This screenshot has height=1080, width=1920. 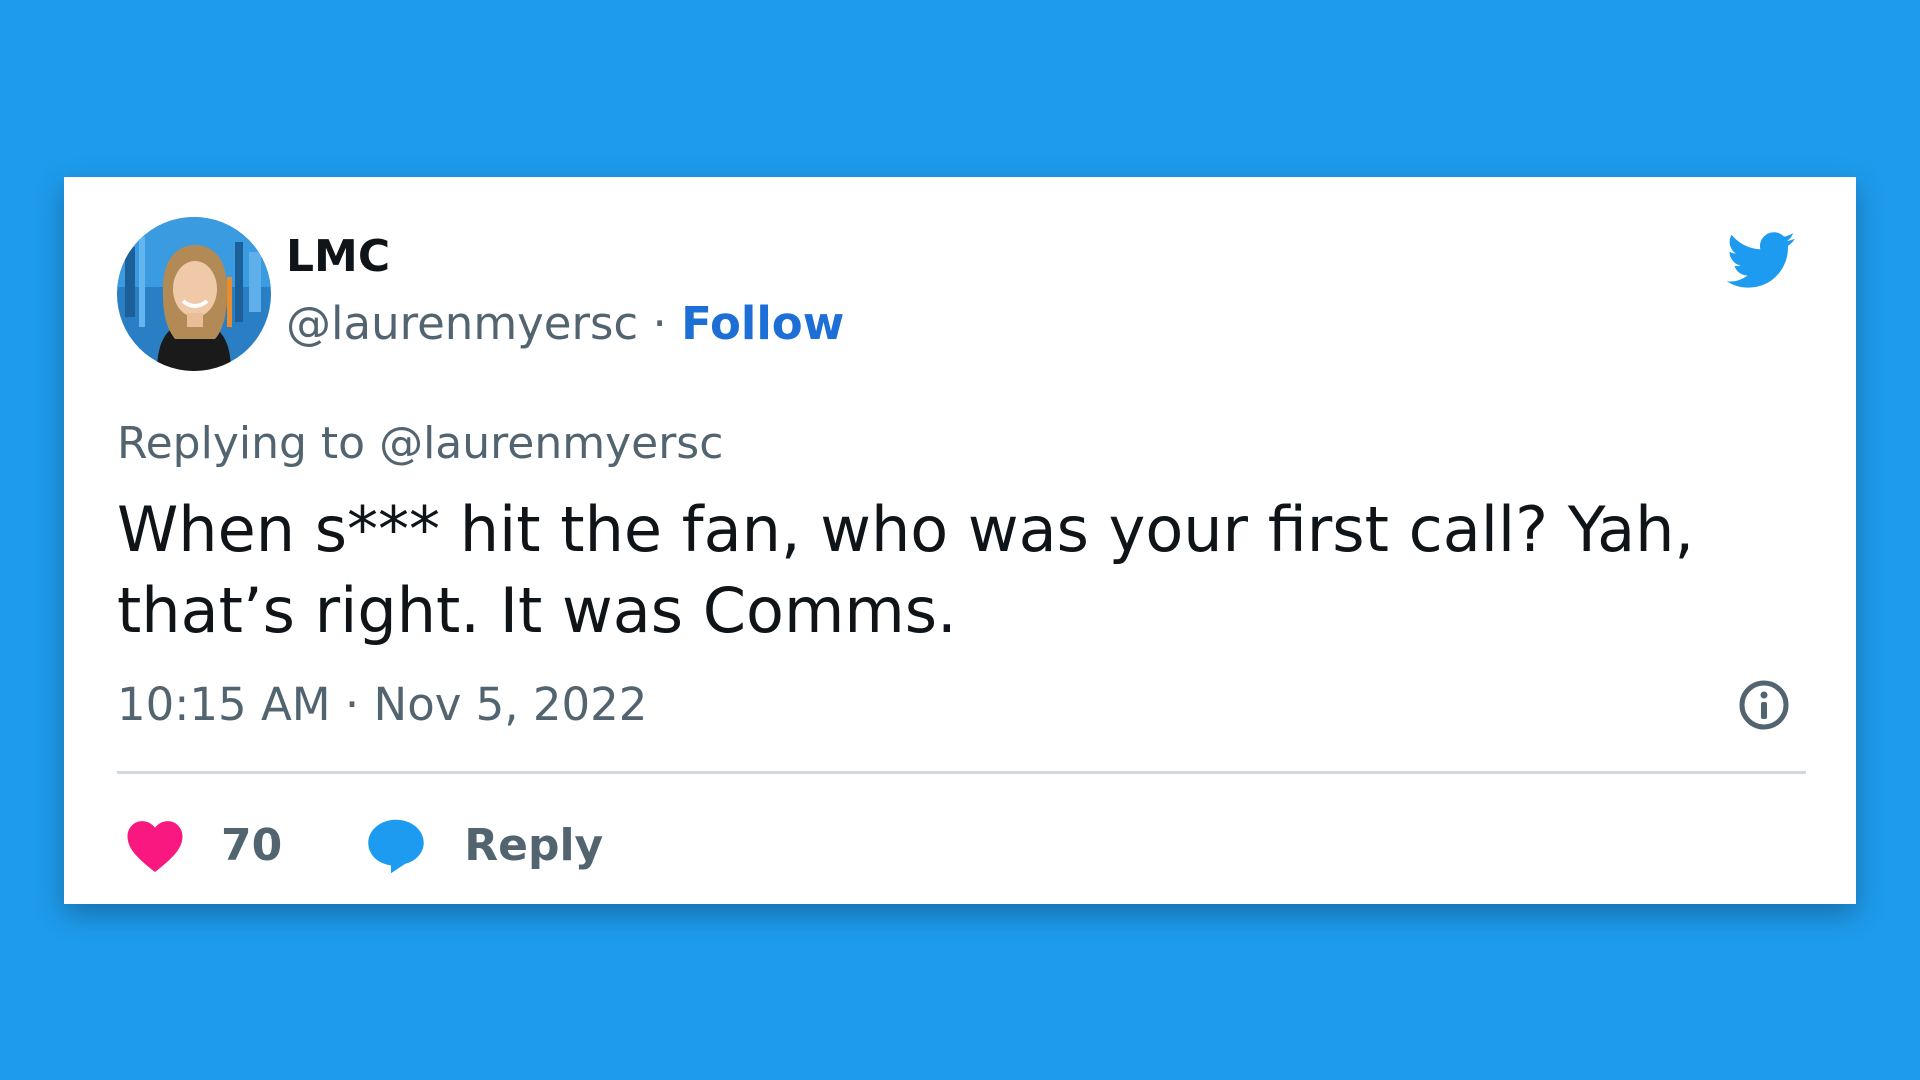 What do you see at coordinates (155, 846) in the screenshot?
I see `heart-icon` at bounding box center [155, 846].